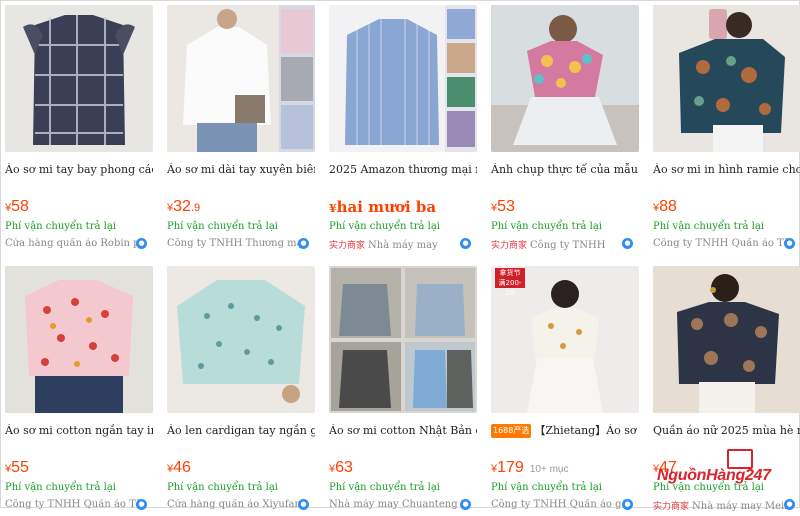 This screenshot has height=516, width=800. I want to click on shop-name: Cửa hàng quần áo Xiyufang, so click(237, 504).